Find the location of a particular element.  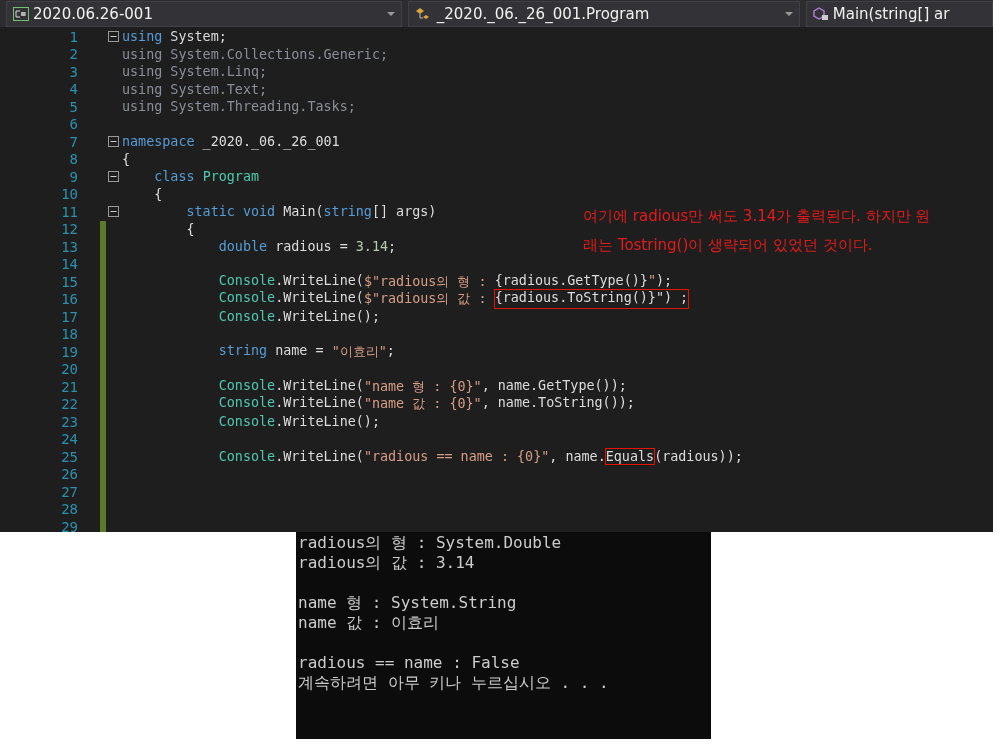

member-dropdown: Main(string[] ar is located at coordinates (899, 14).